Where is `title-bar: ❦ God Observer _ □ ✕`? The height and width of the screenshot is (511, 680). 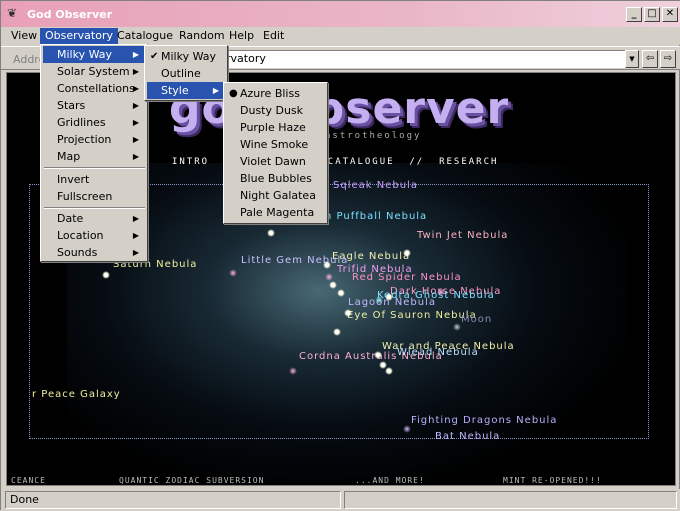 title-bar: ❦ God Observer _ □ ✕ is located at coordinates (340, 14).